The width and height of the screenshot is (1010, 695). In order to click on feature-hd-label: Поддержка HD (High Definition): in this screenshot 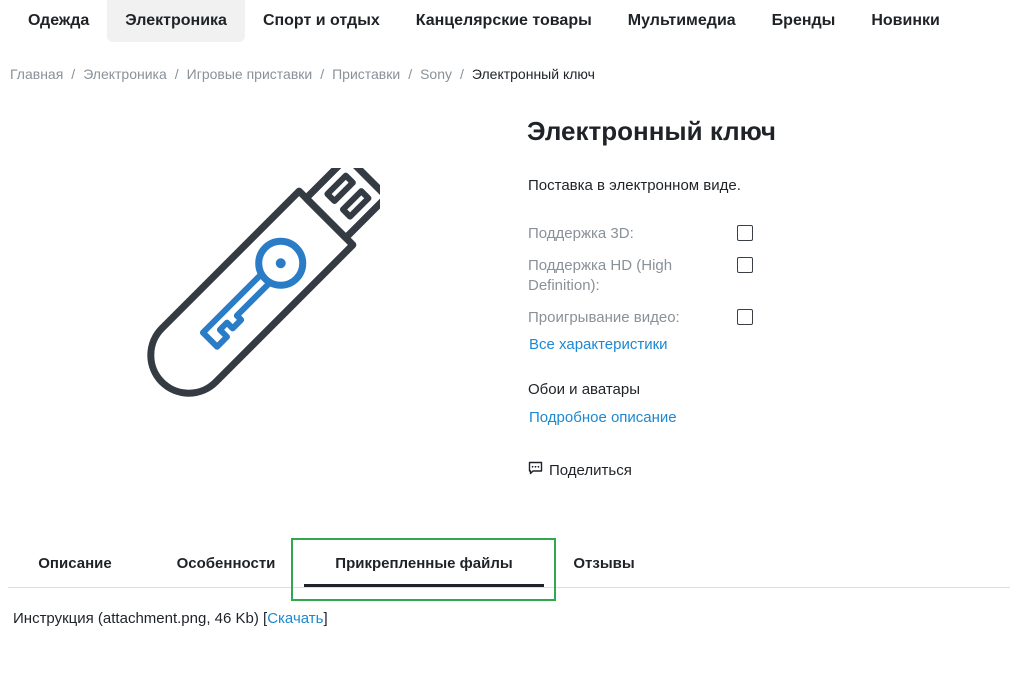, I will do `click(600, 275)`.